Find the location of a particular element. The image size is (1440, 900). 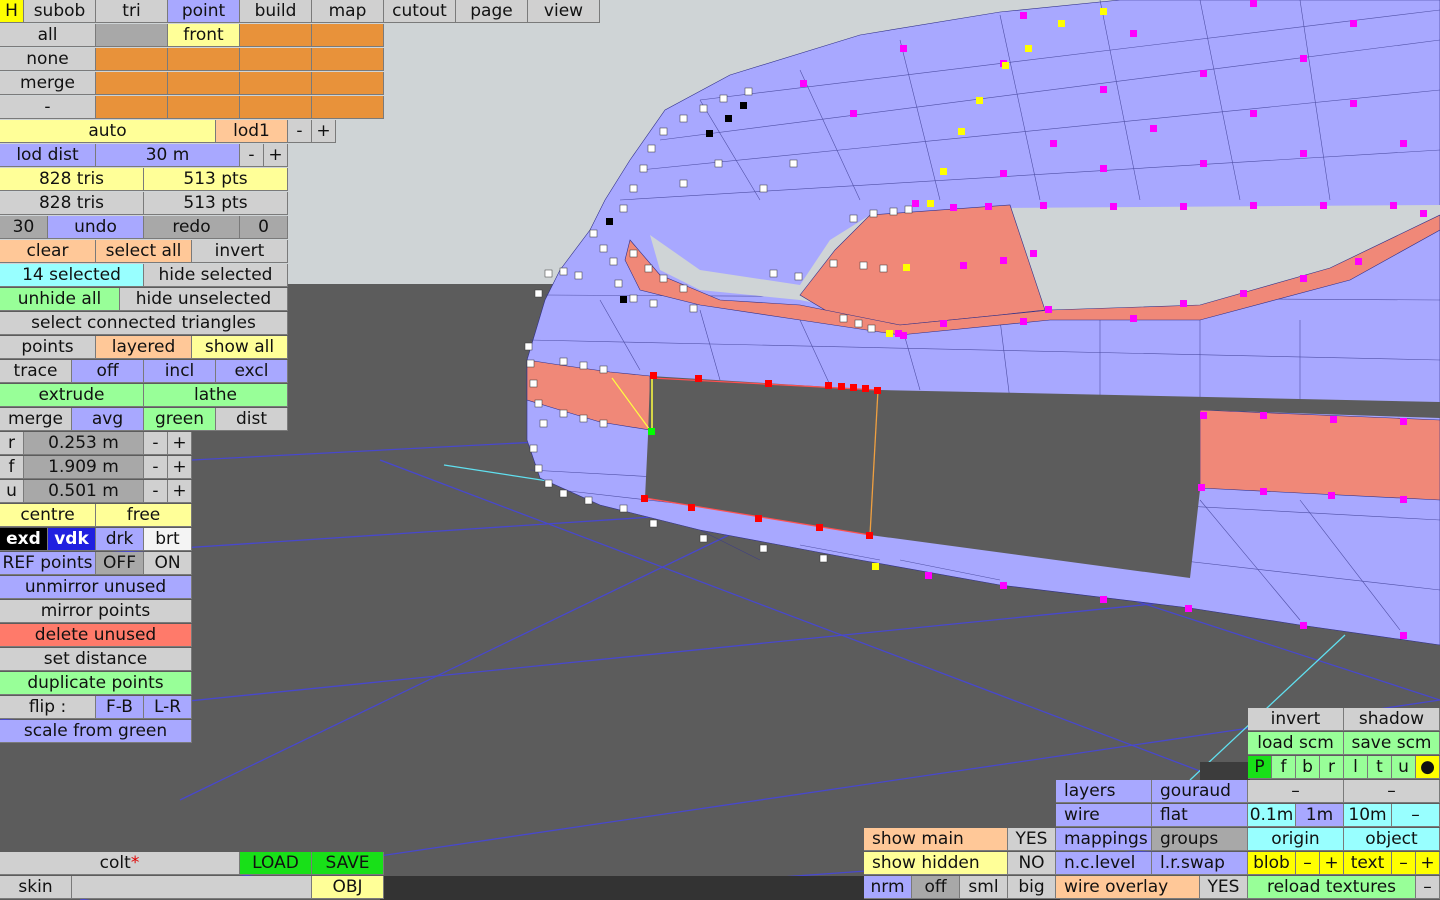

ref-on-button: ON is located at coordinates (168, 563).